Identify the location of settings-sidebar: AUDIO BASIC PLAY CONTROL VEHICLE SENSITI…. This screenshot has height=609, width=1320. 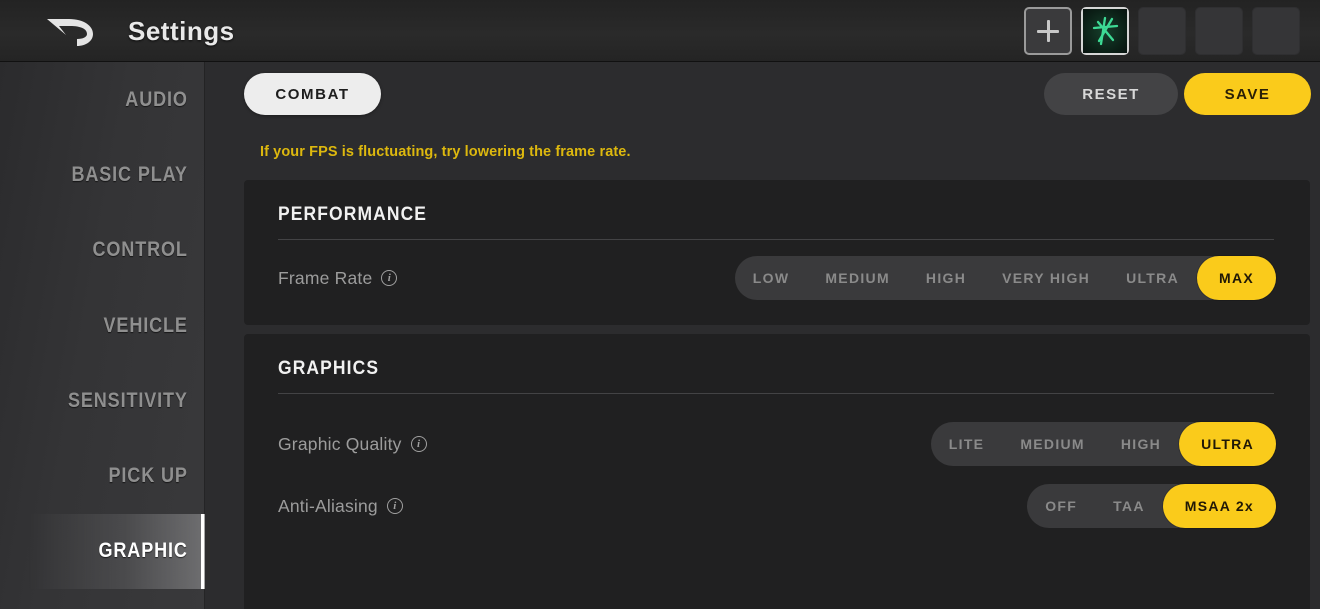
(102, 335).